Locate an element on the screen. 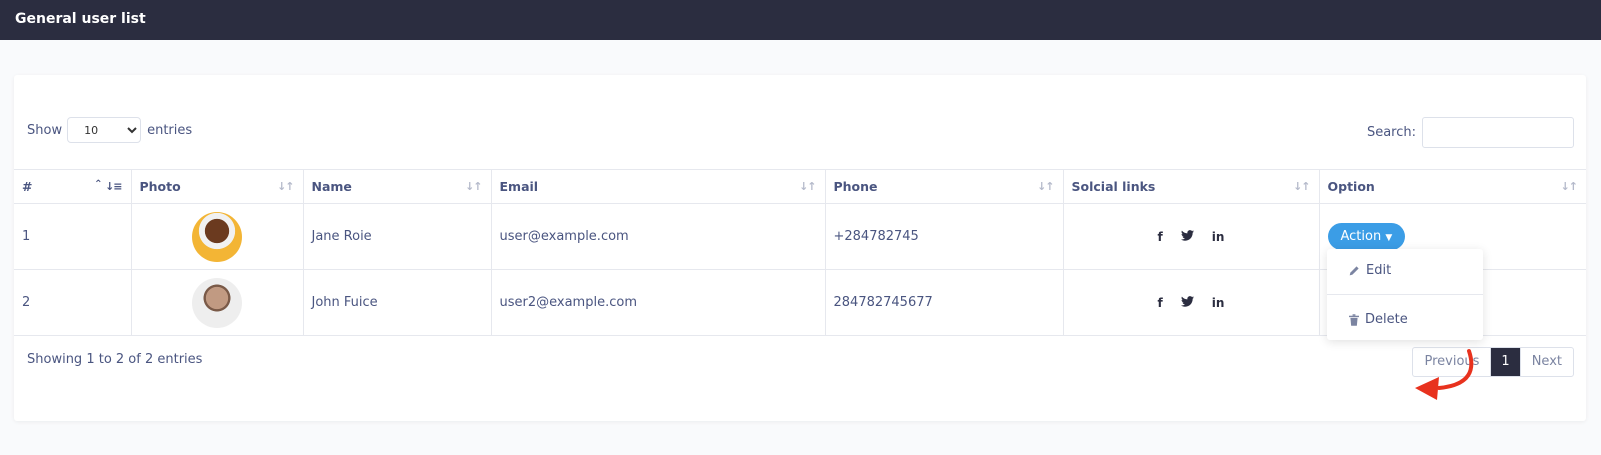 This screenshot has height=455, width=1601. search-control: Search: is located at coordinates (1470, 132).